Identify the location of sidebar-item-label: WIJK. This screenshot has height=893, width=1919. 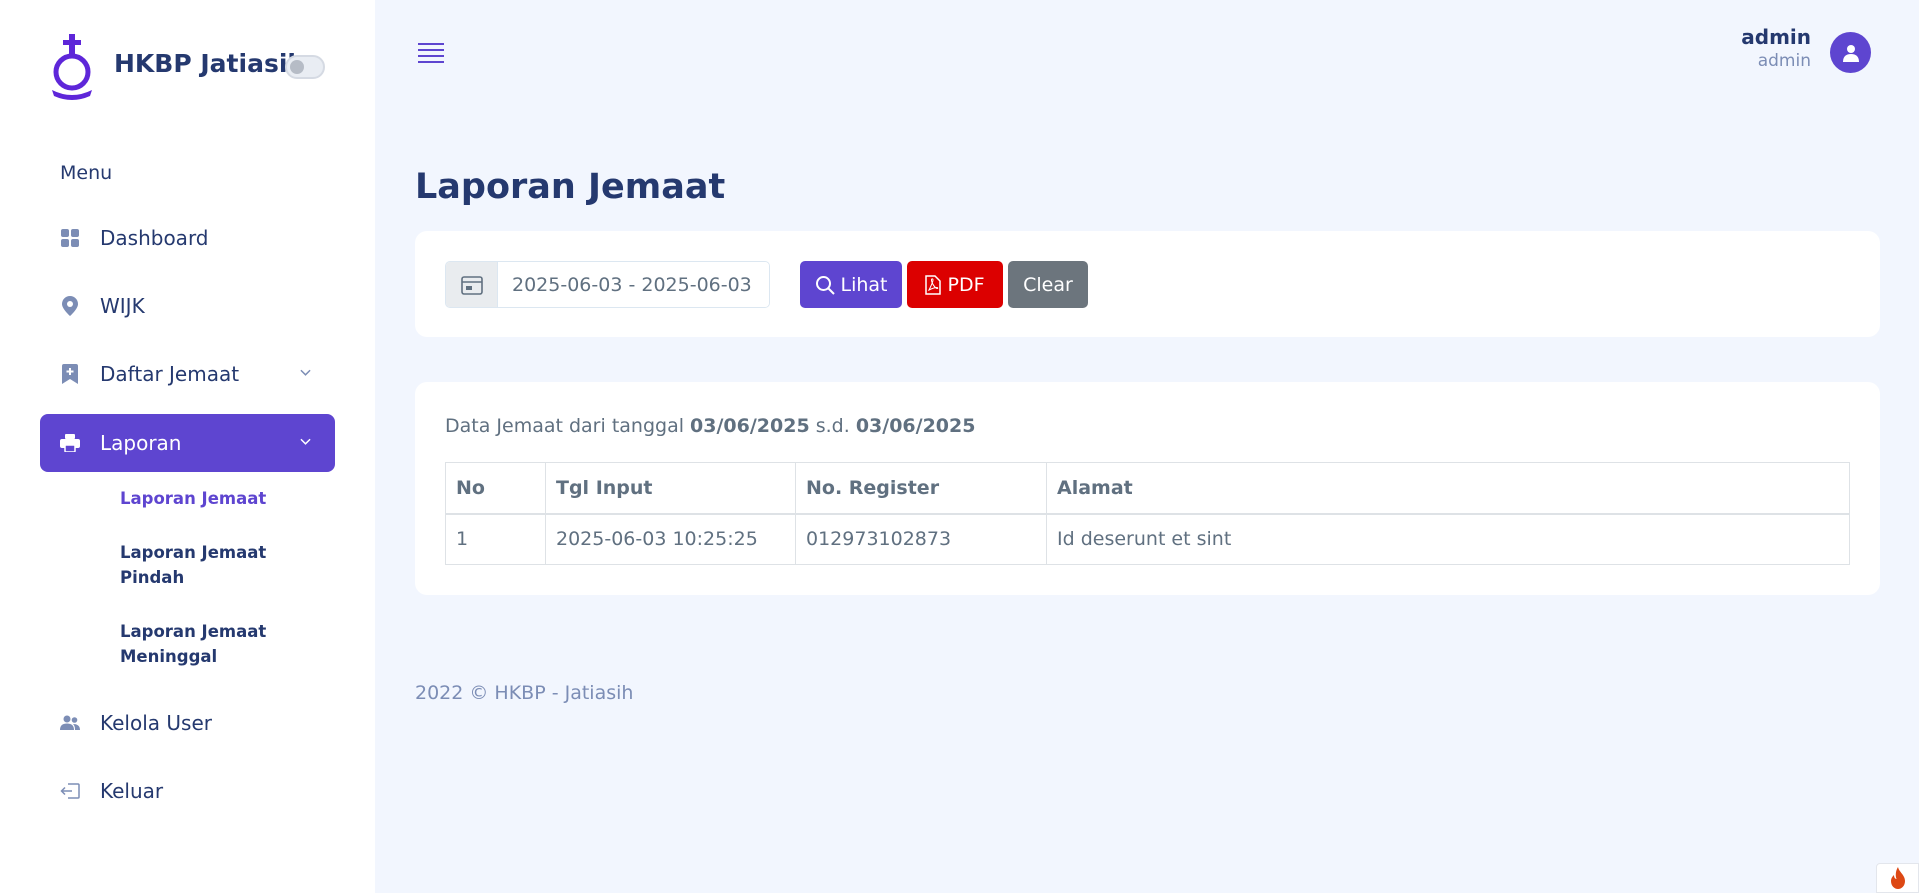
(122, 306).